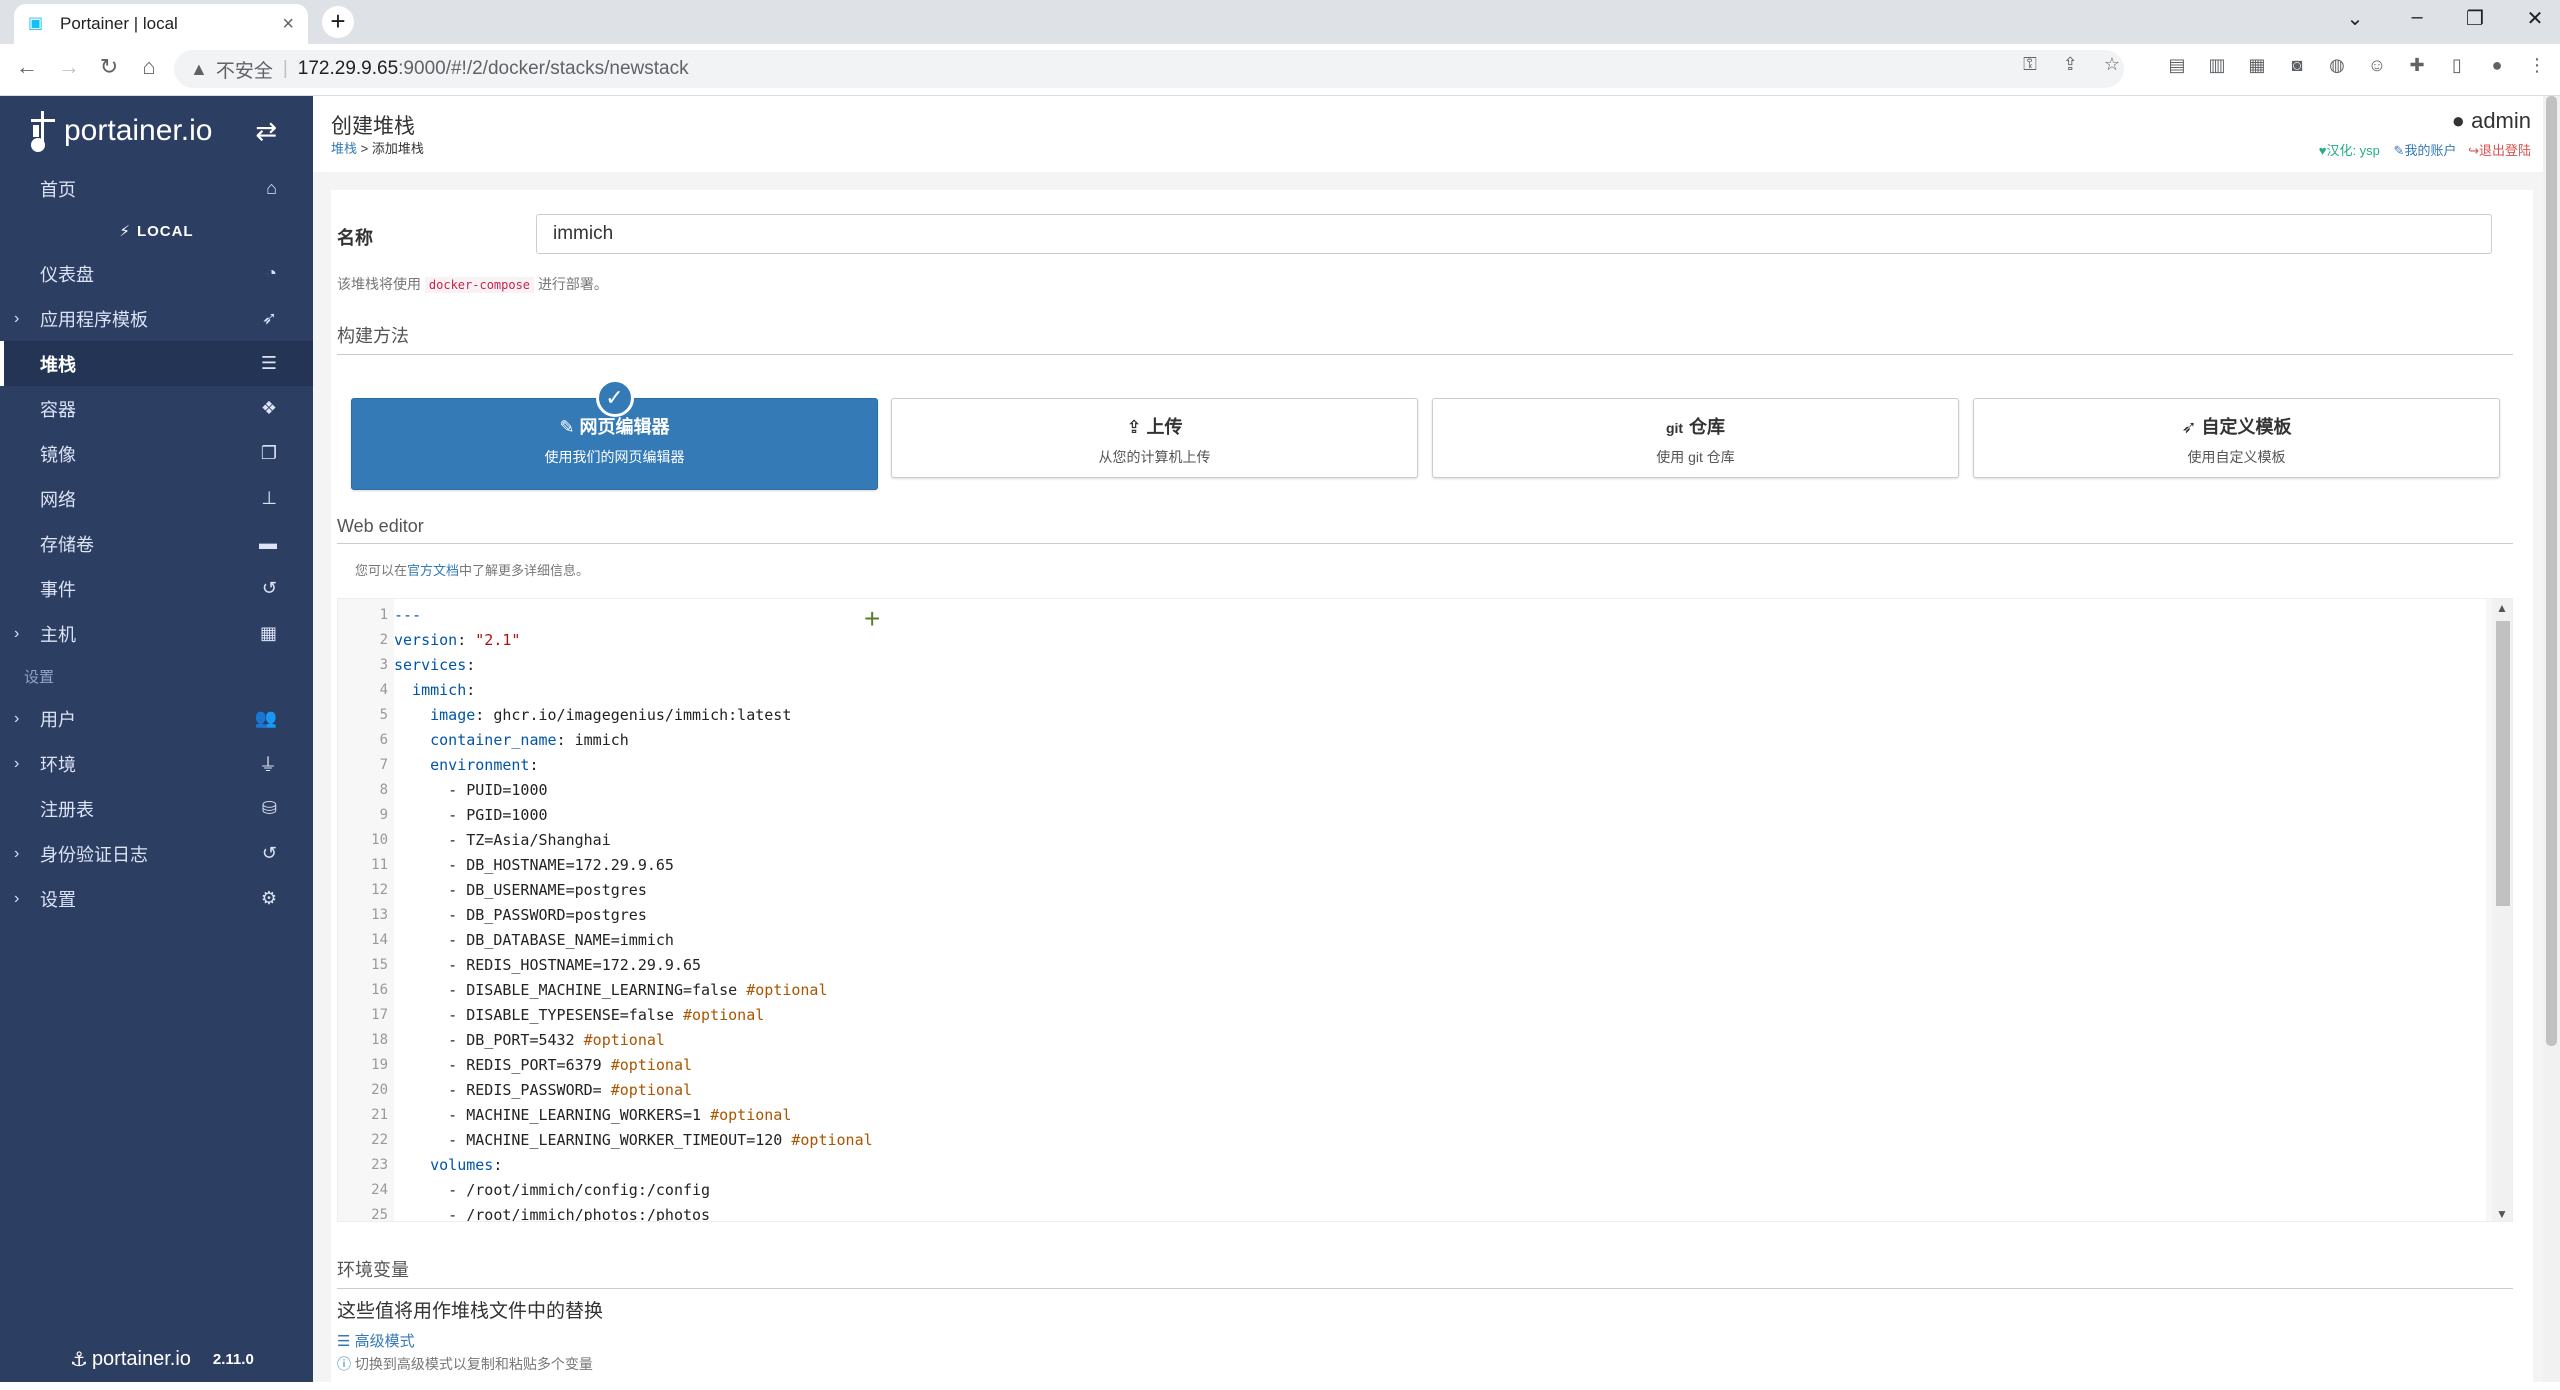 The width and height of the screenshot is (2560, 1390). I want to click on extension-icon: ◍, so click(2337, 65).